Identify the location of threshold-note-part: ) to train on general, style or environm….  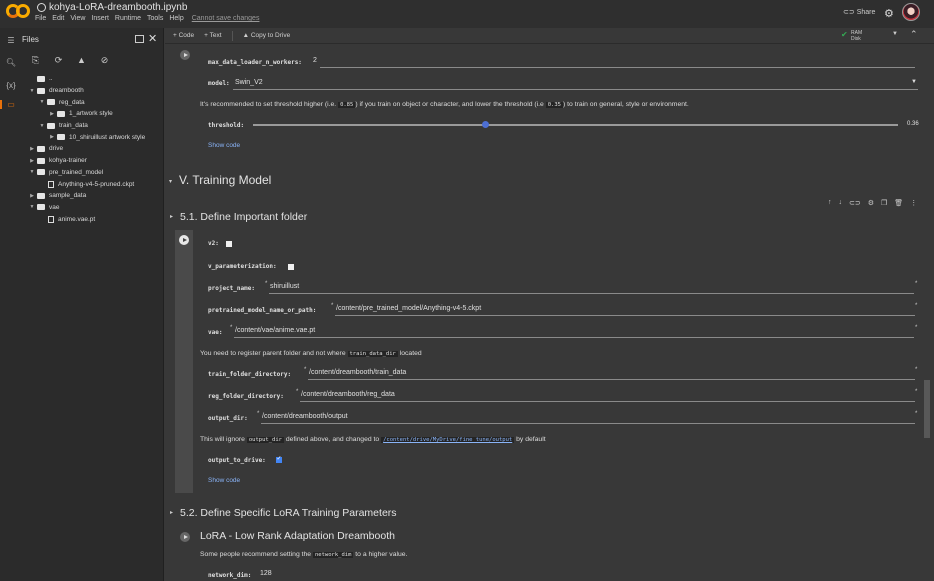
(625, 104).